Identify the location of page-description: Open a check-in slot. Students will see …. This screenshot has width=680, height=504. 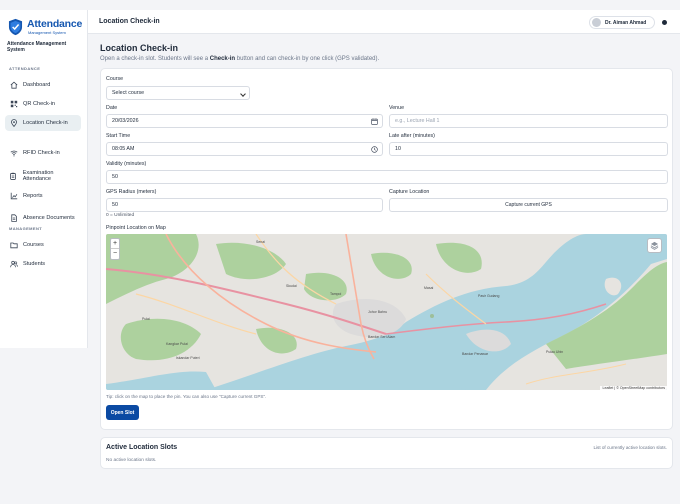
(239, 59).